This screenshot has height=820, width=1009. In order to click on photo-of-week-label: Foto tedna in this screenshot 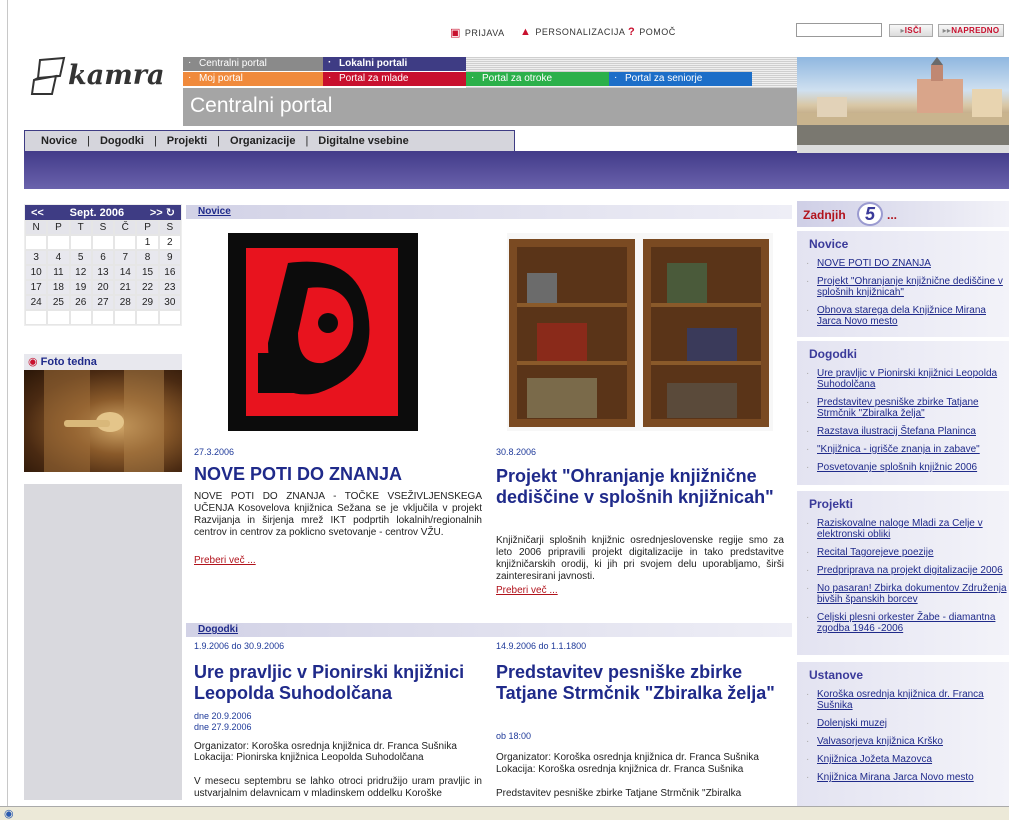, I will do `click(68, 362)`.